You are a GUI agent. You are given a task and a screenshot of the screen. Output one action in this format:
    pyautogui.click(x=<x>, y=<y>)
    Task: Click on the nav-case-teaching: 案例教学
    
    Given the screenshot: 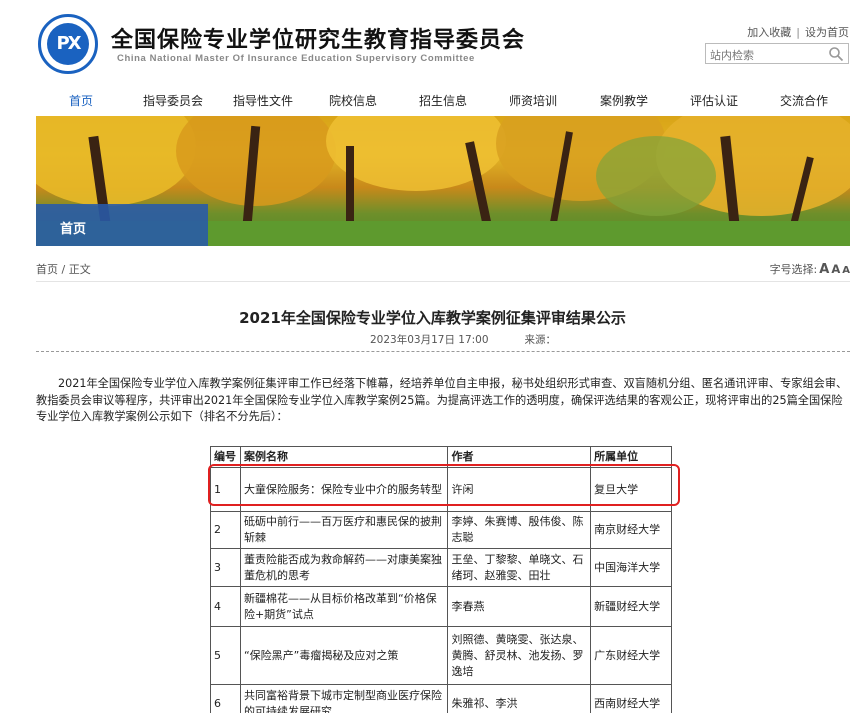 What is the action you would take?
    pyautogui.click(x=624, y=100)
    